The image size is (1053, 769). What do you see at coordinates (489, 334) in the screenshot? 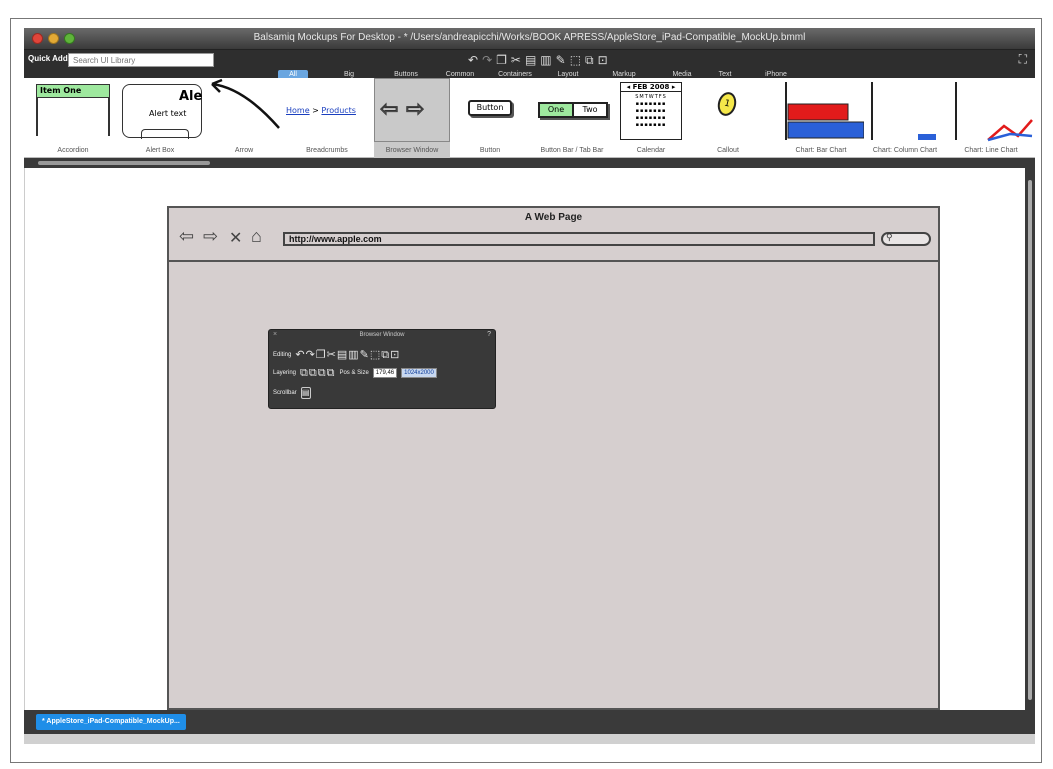
I see `help-icon: ?` at bounding box center [489, 334].